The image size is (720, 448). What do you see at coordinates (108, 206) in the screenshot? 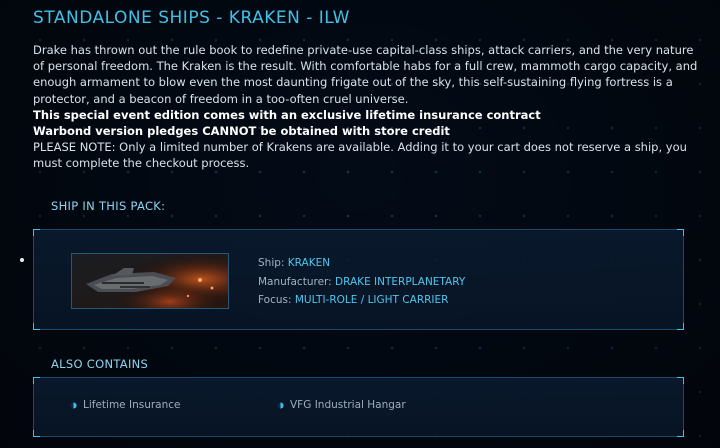
I see `ship-section-label: SHIP IN THIS PACK:` at bounding box center [108, 206].